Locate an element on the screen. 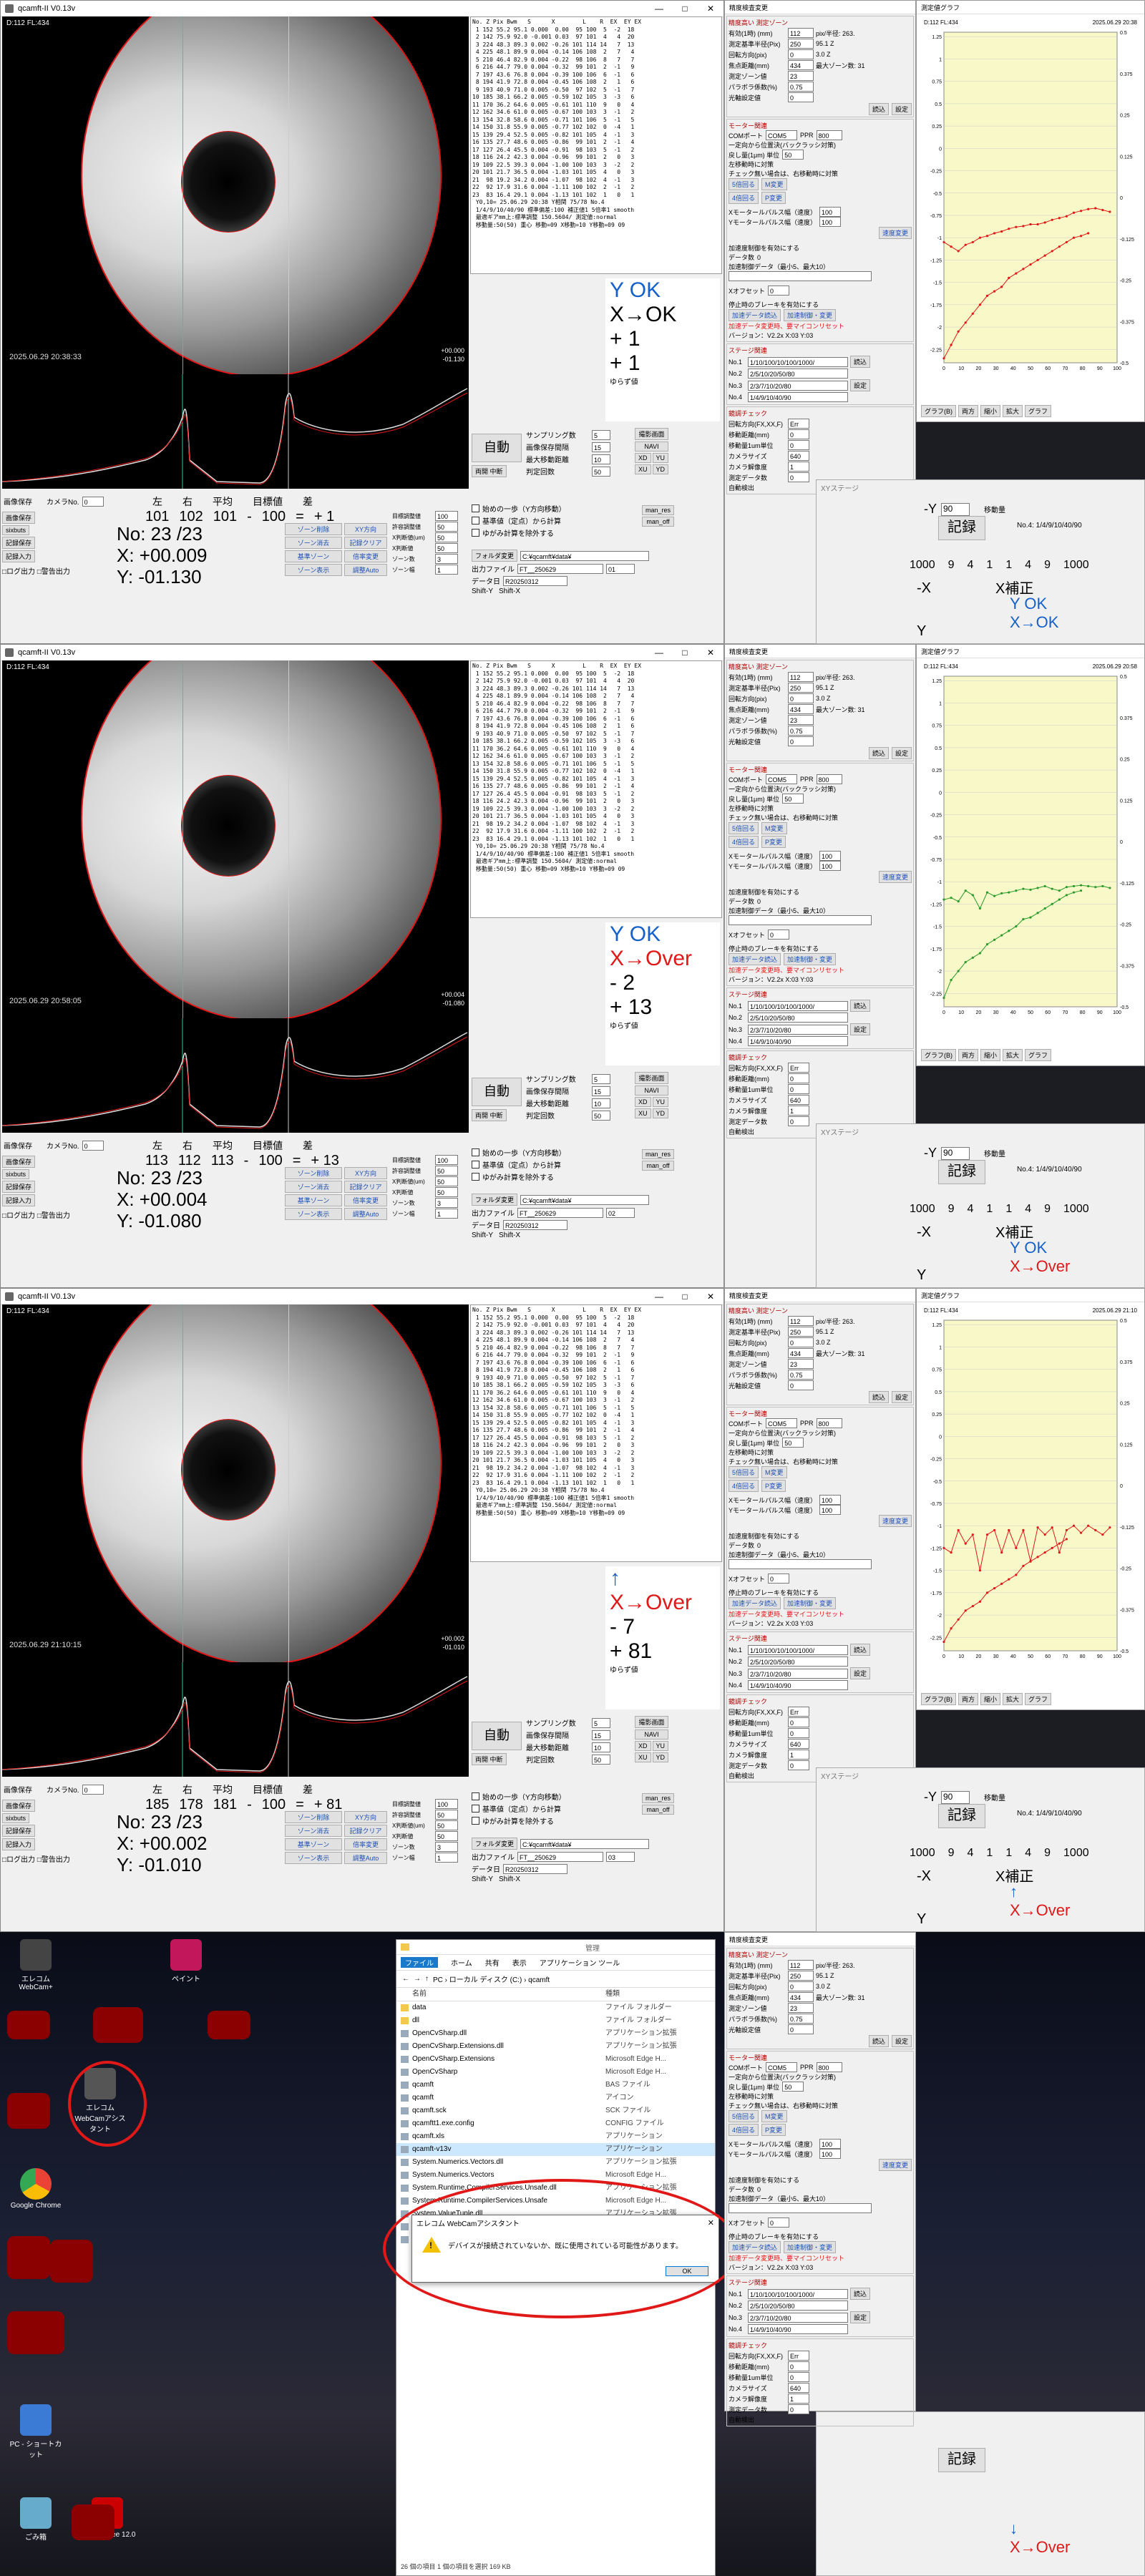 The image size is (1145, 2576). magnification-button: 倍率変更 is located at coordinates (365, 556).